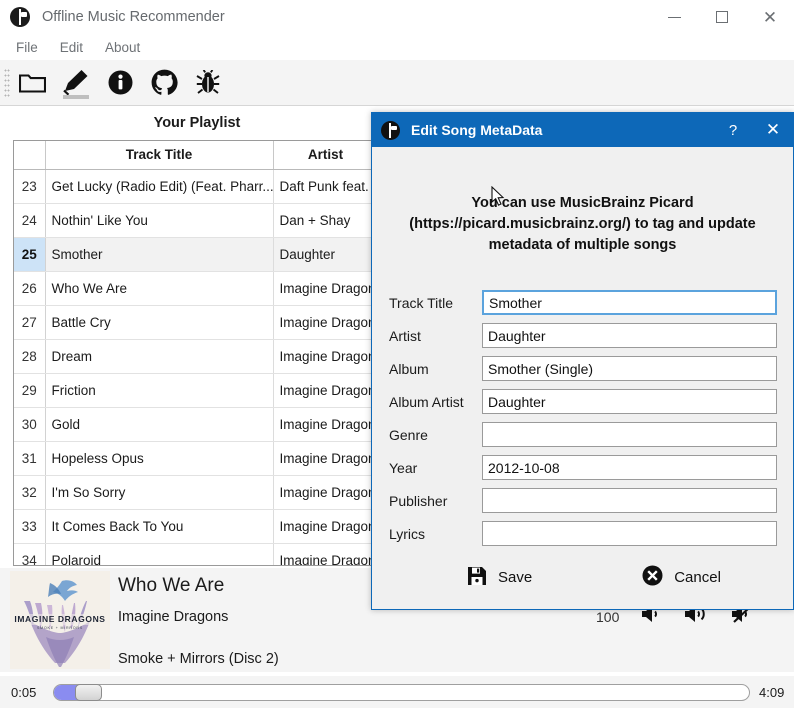 This screenshot has width=794, height=708. What do you see at coordinates (159, 526) in the screenshot?
I see `row-track-title: It Comes Back To You` at bounding box center [159, 526].